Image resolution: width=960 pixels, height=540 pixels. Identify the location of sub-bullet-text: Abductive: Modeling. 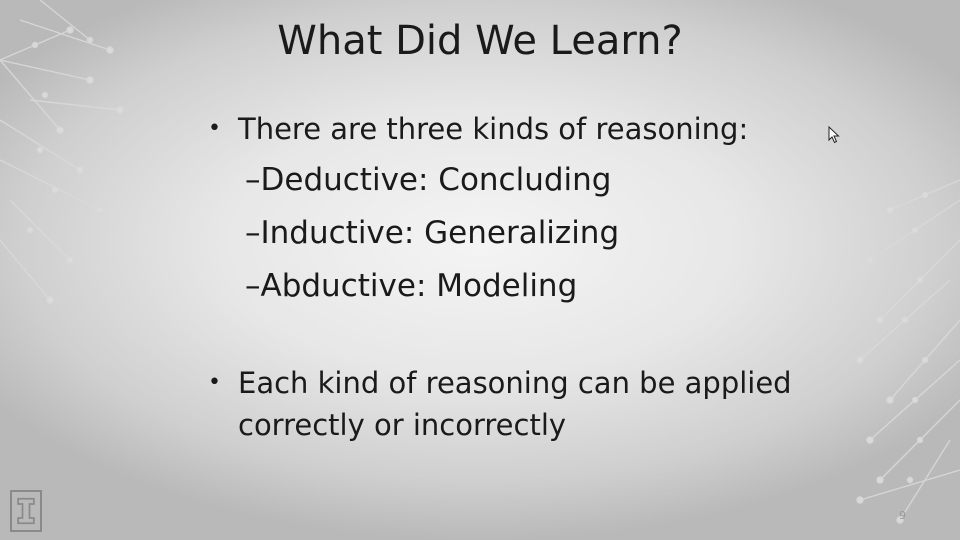
(419, 286).